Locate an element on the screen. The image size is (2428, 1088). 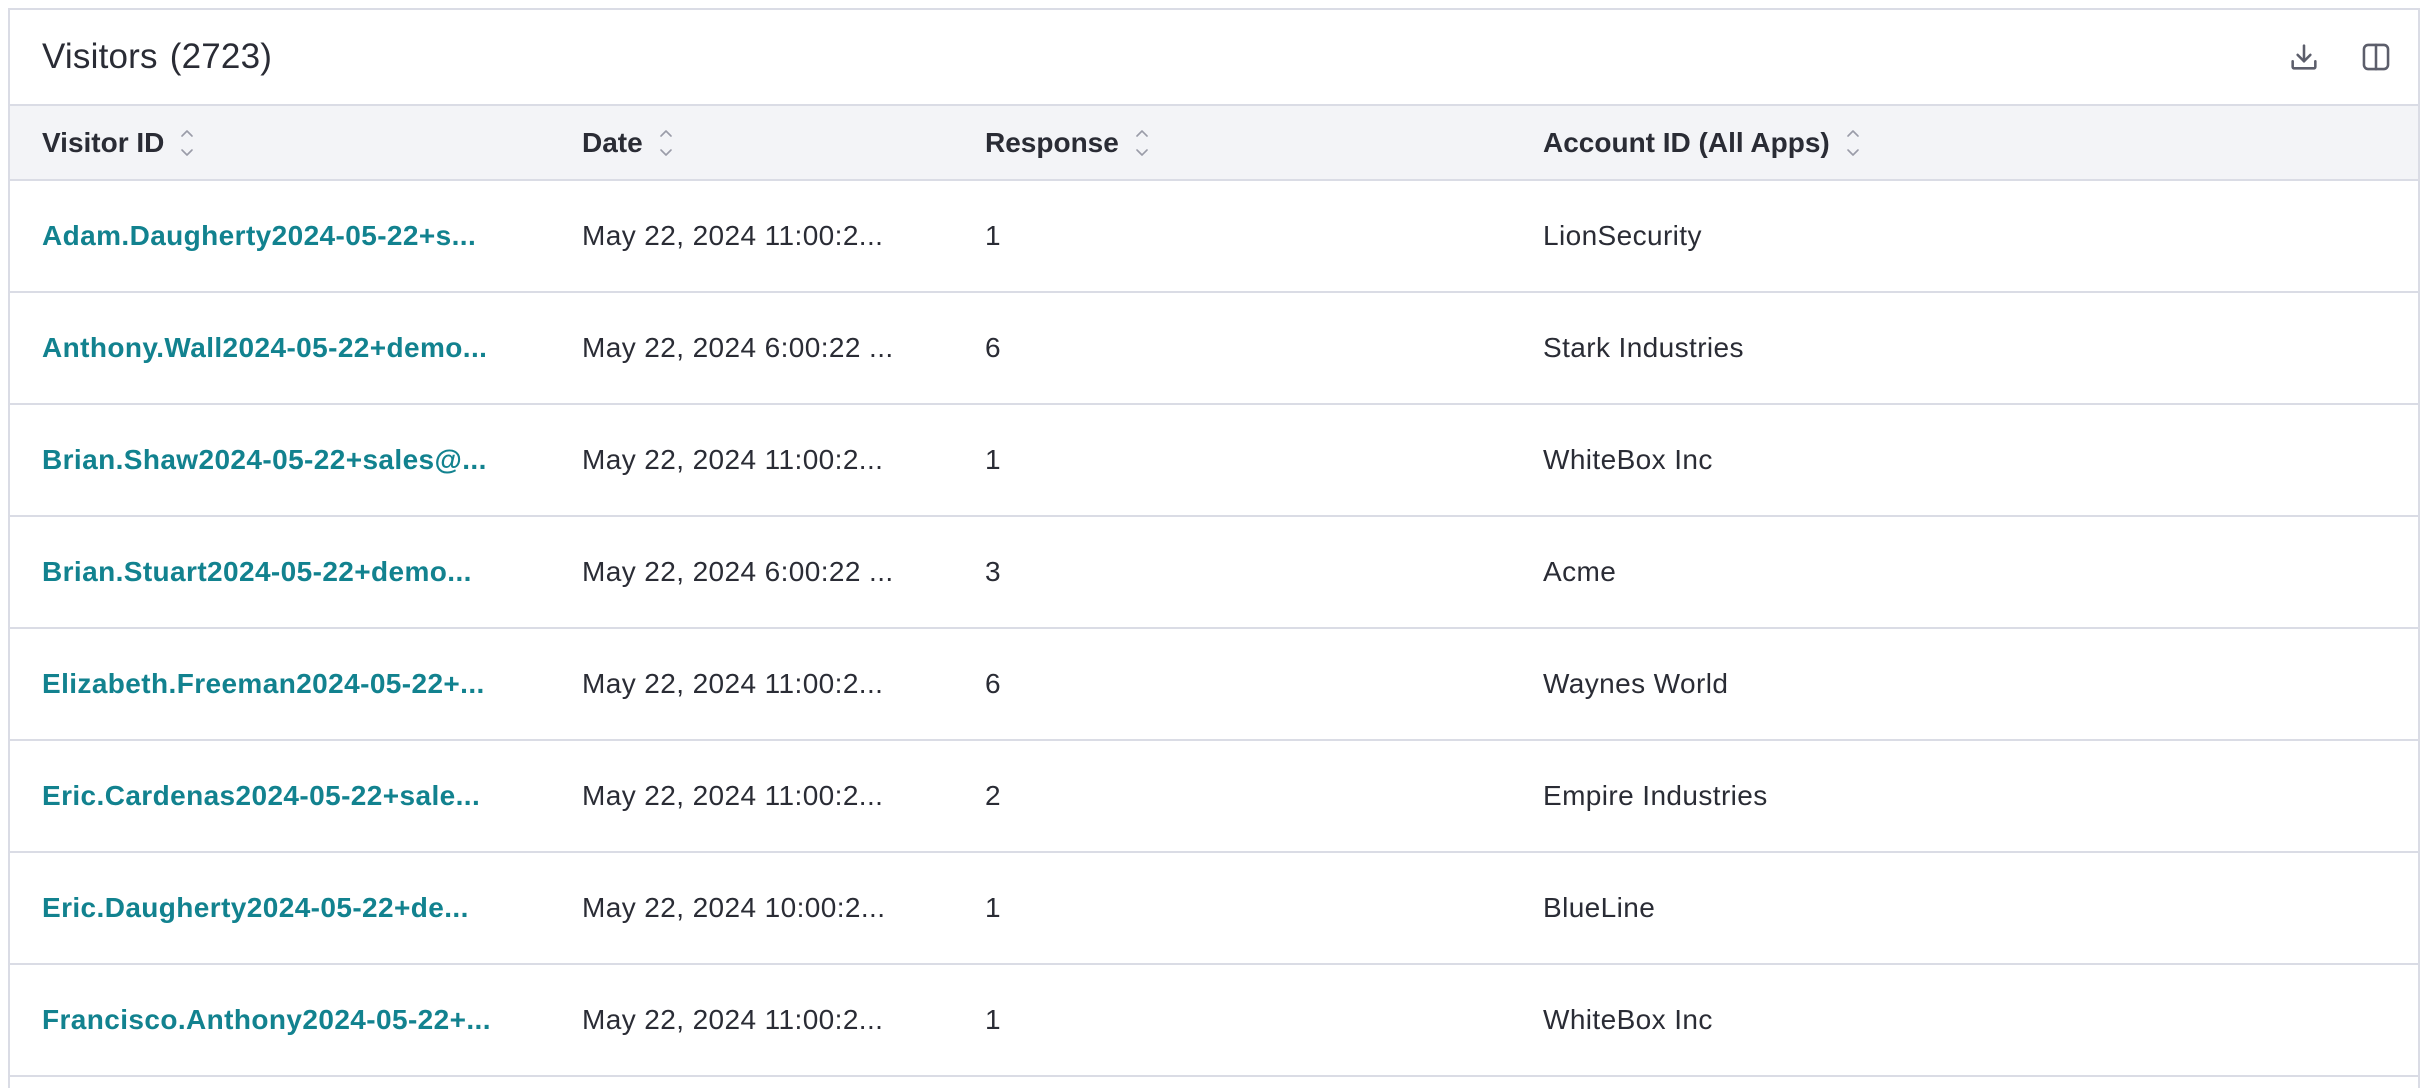
column-header-label: Account ID (All Apps) is located at coordinates (1686, 142).